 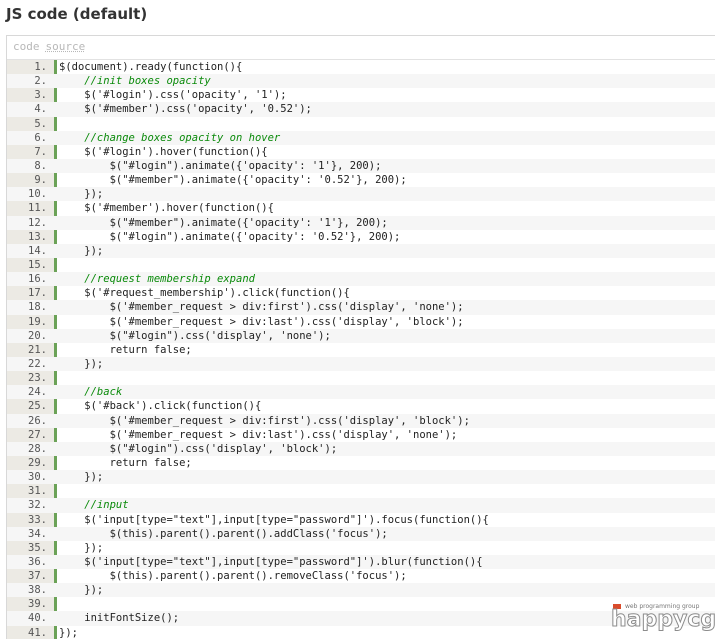 I want to click on line-number: 16., so click(x=37, y=279).